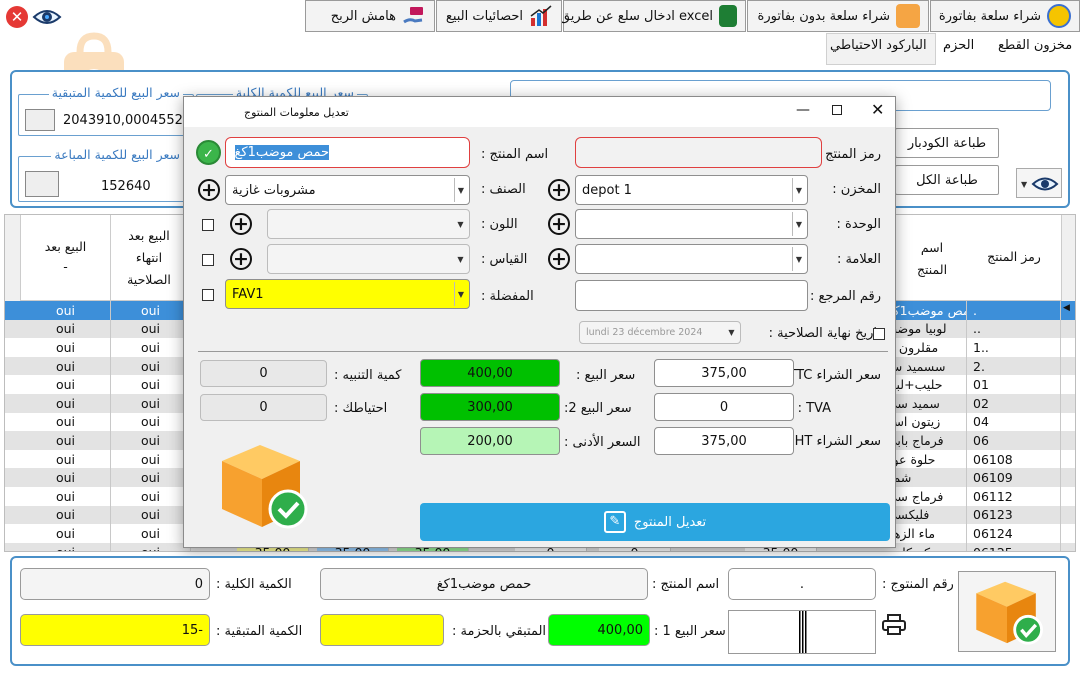  Describe the element at coordinates (691, 190) in the screenshot. I see `warehouse-select: depot 1 ▼` at that location.